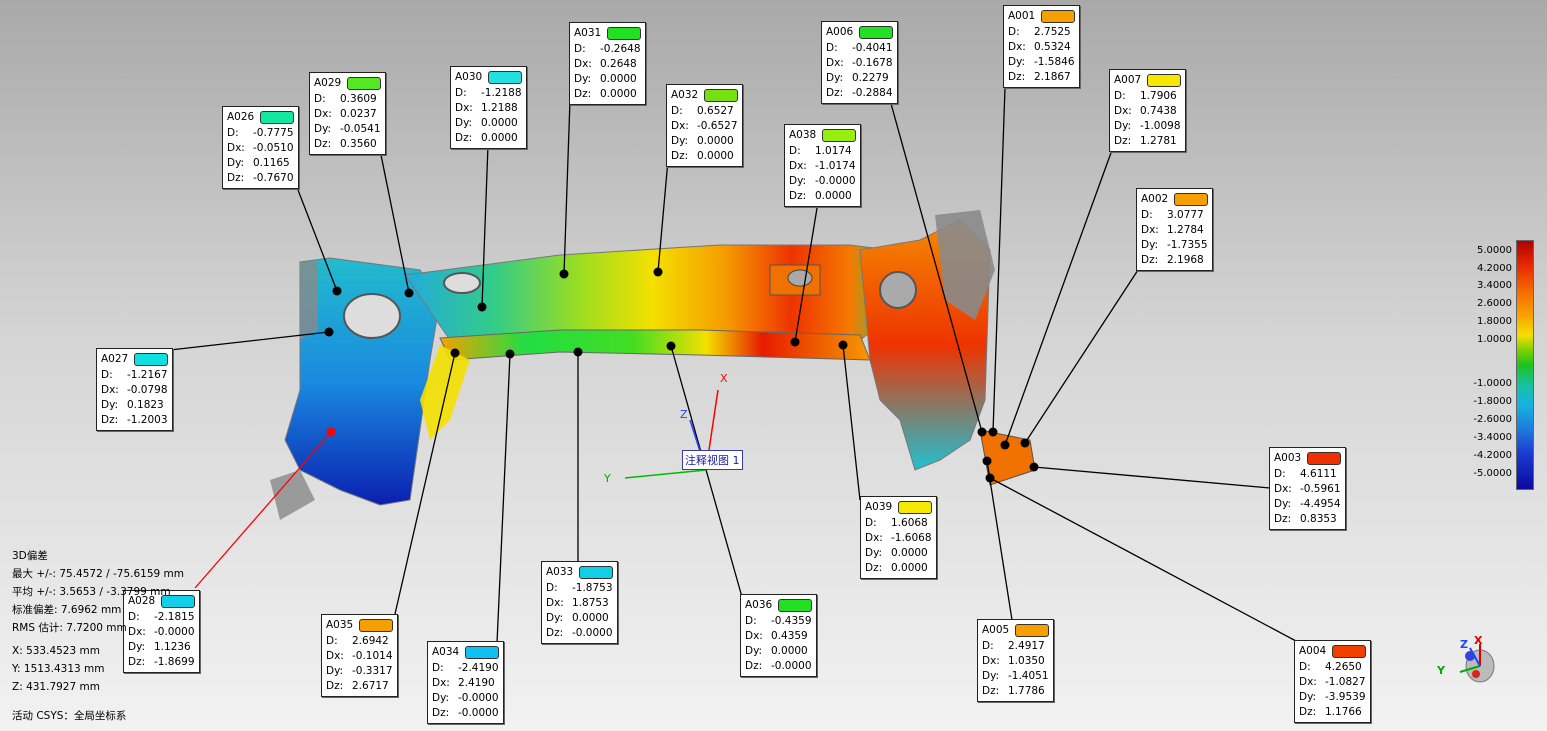  Describe the element at coordinates (712, 460) in the screenshot. I see `annotation-view-label: 注释视图 1` at that location.